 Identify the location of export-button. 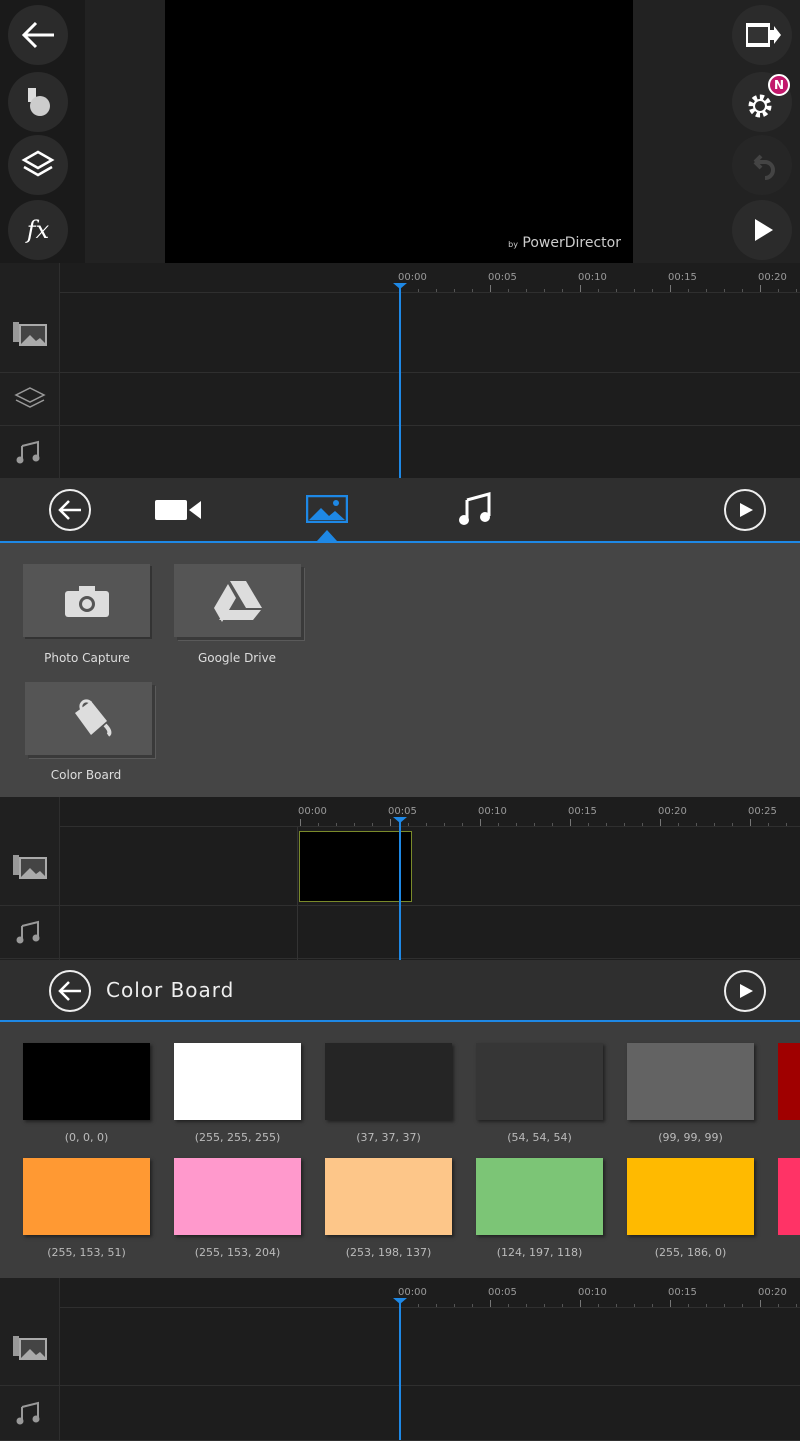
(762, 35).